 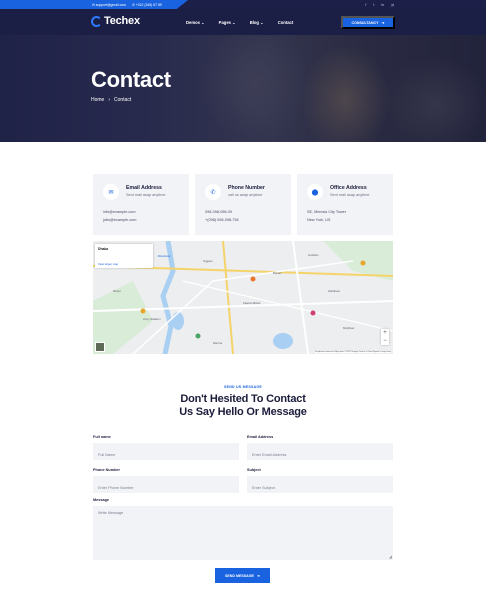 What do you see at coordinates (222, 220) in the screenshot?
I see `card-phone-2: +(098) 098-098-754` at bounding box center [222, 220].